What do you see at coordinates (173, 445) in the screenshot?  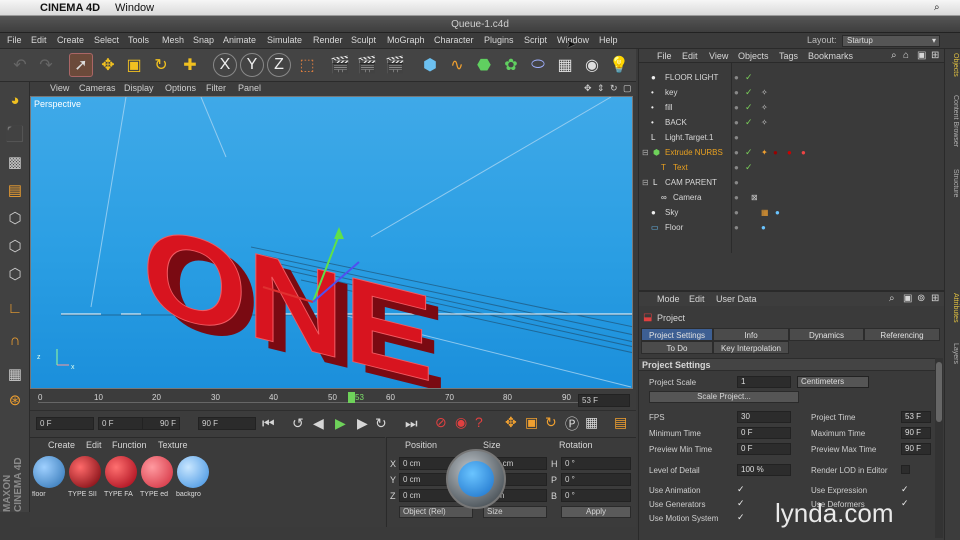 I see `mat-menu-texture: Texture` at bounding box center [173, 445].